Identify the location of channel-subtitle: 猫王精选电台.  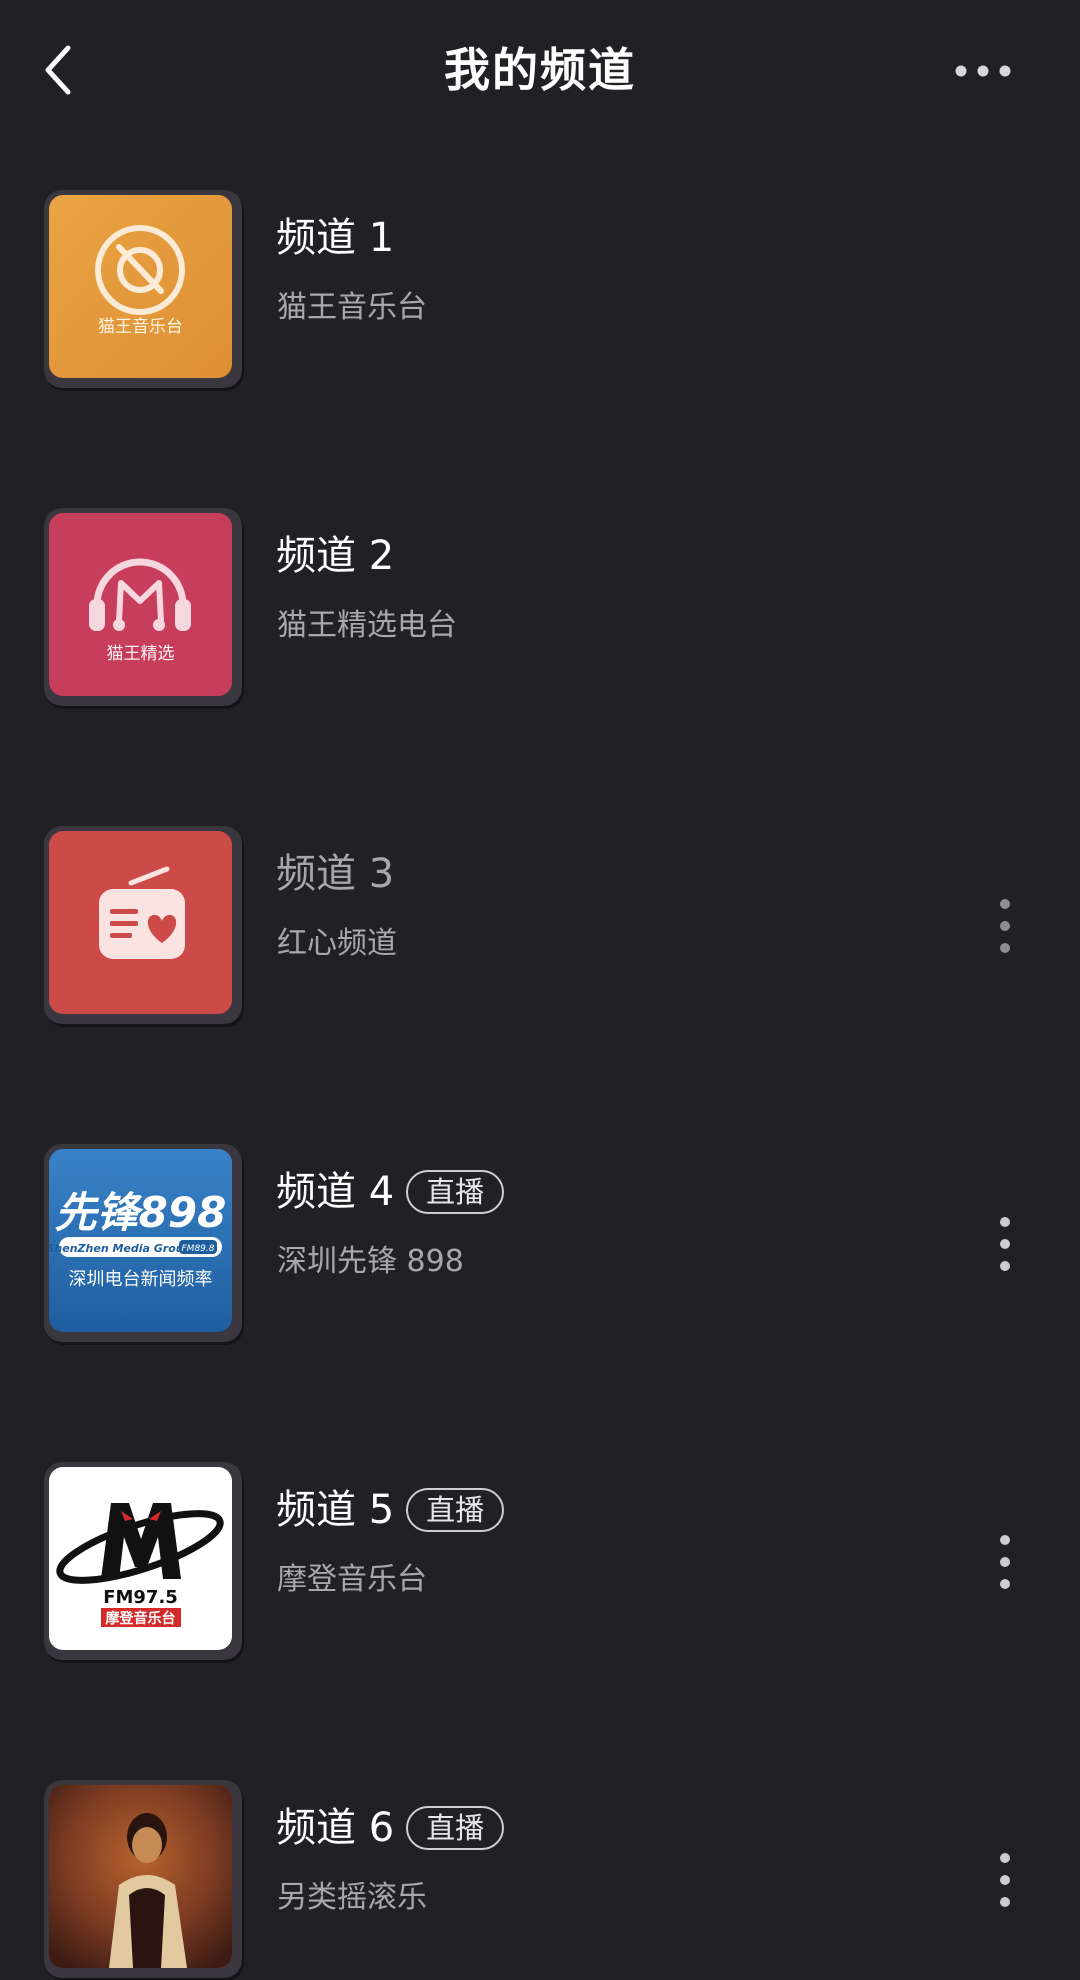
(367, 625).